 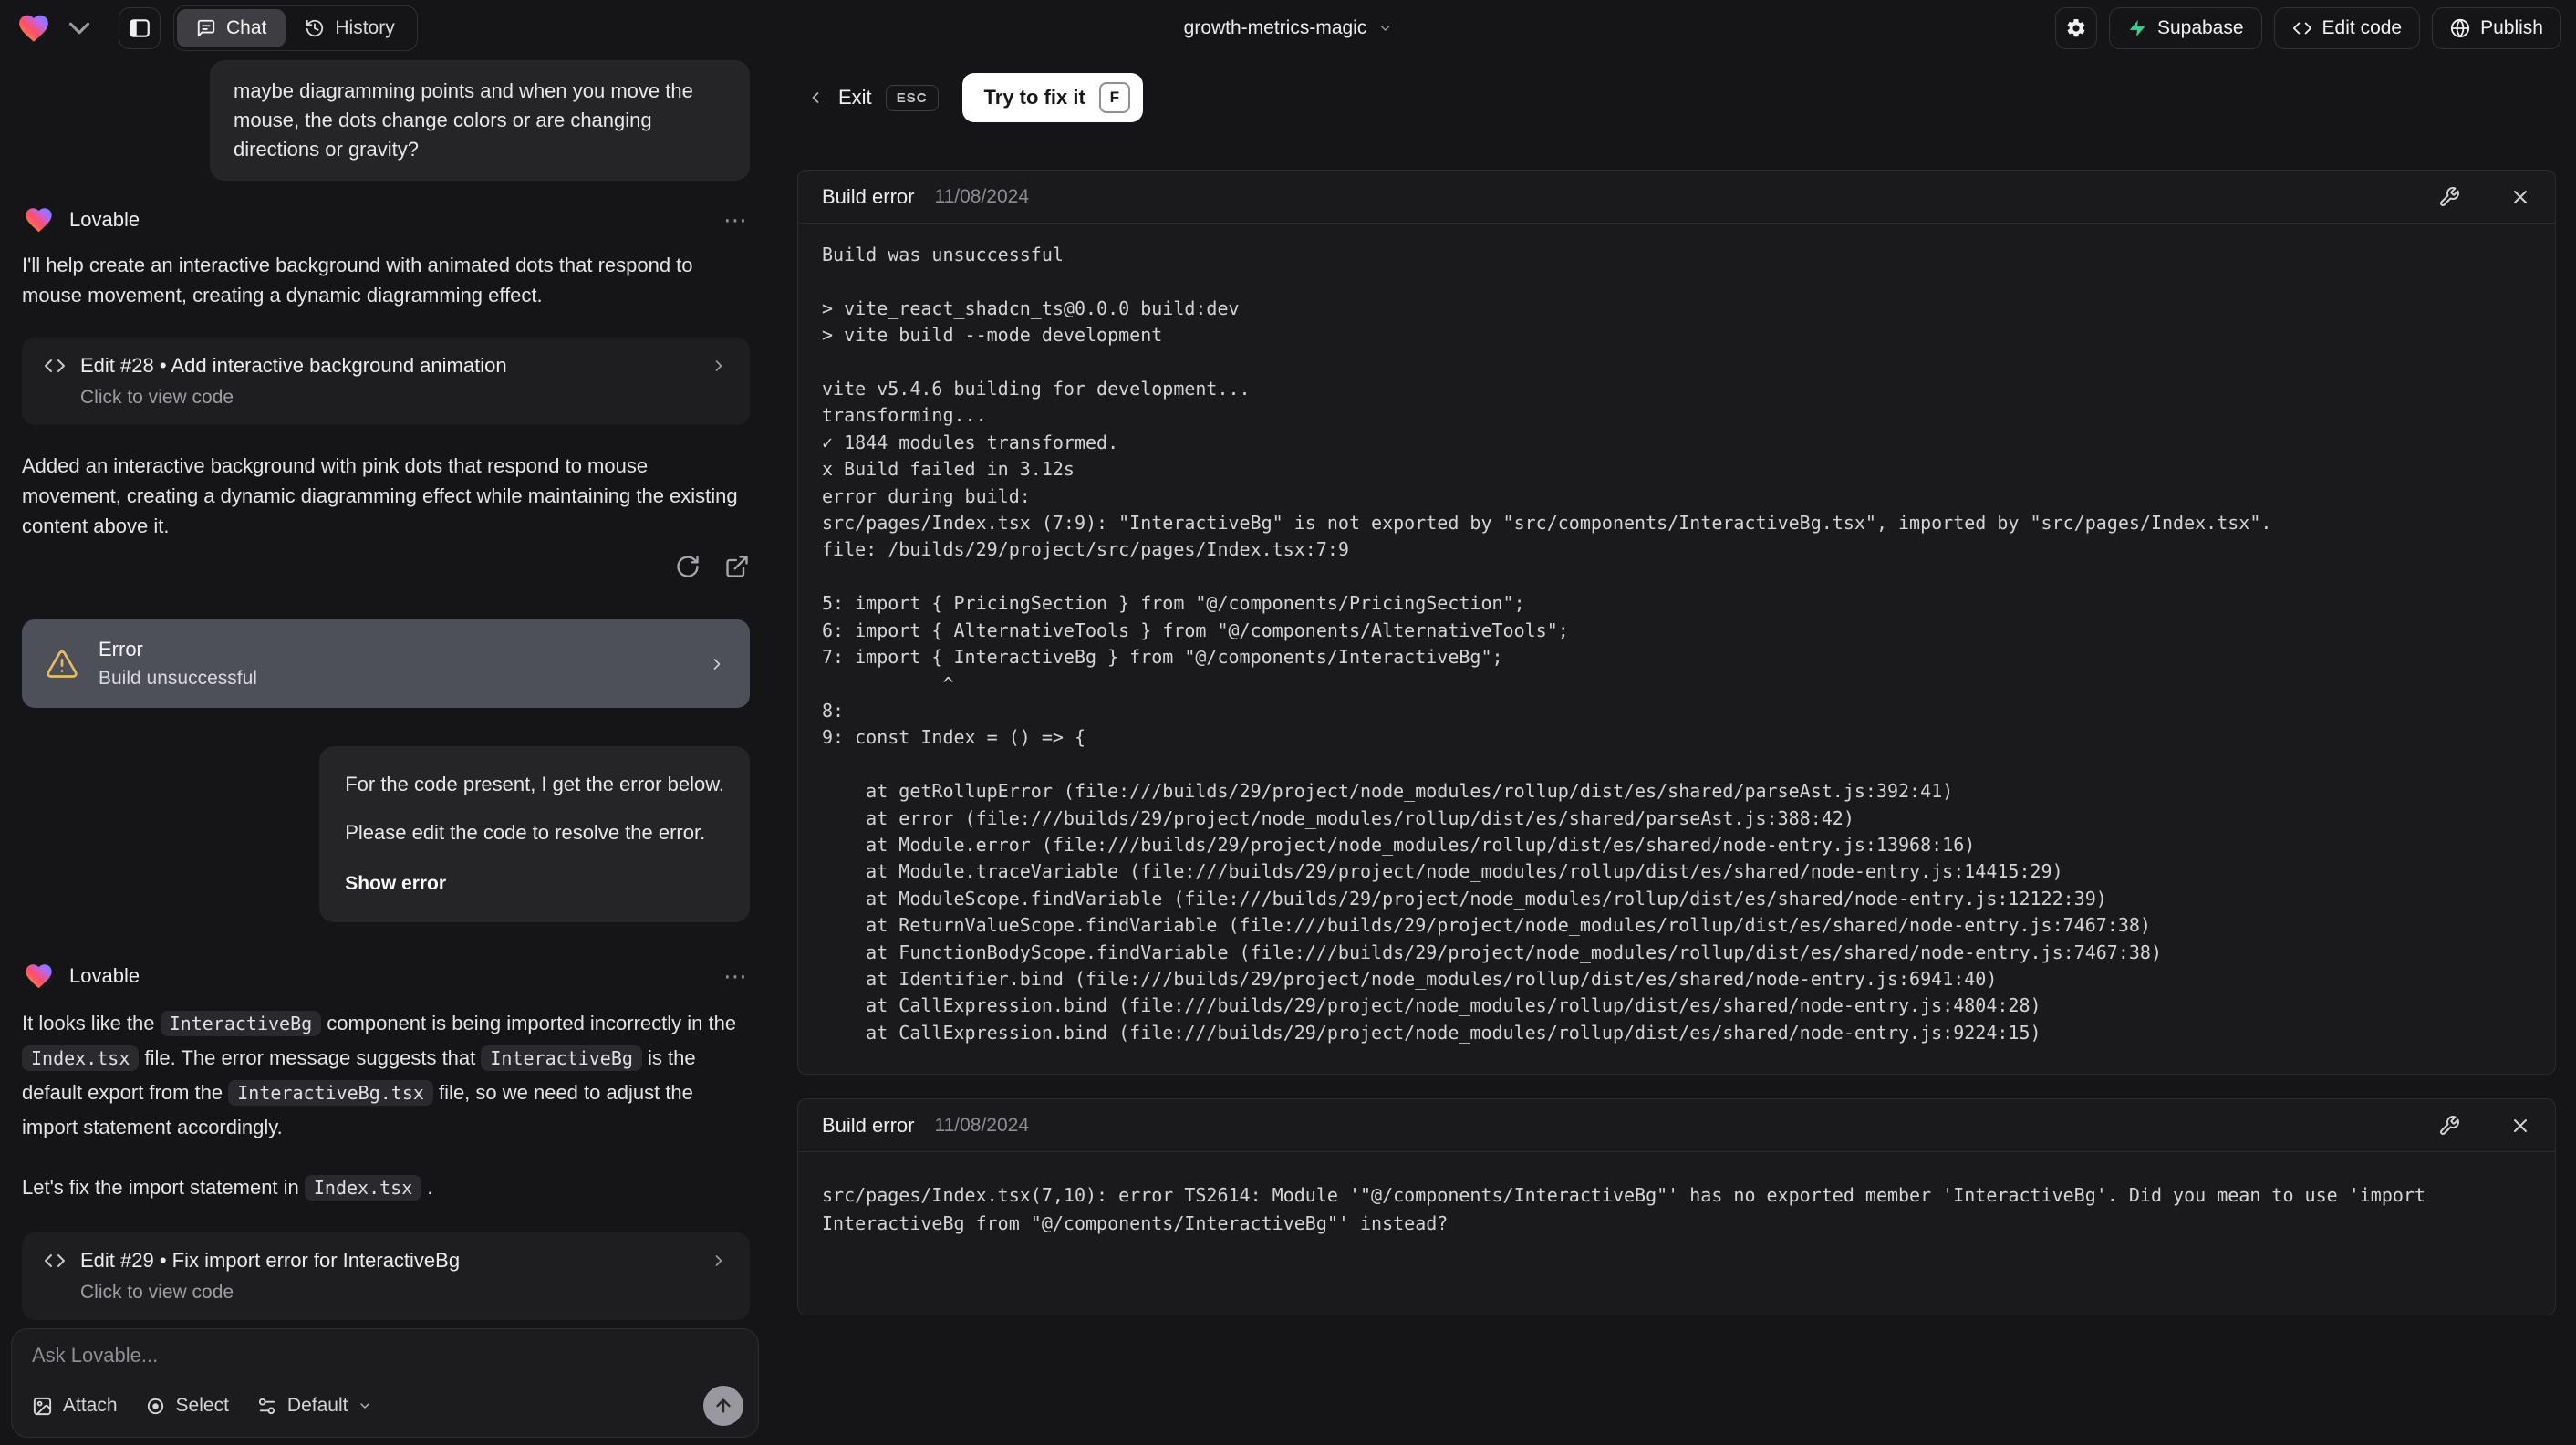 I want to click on error-card-title: Error, so click(x=121, y=649).